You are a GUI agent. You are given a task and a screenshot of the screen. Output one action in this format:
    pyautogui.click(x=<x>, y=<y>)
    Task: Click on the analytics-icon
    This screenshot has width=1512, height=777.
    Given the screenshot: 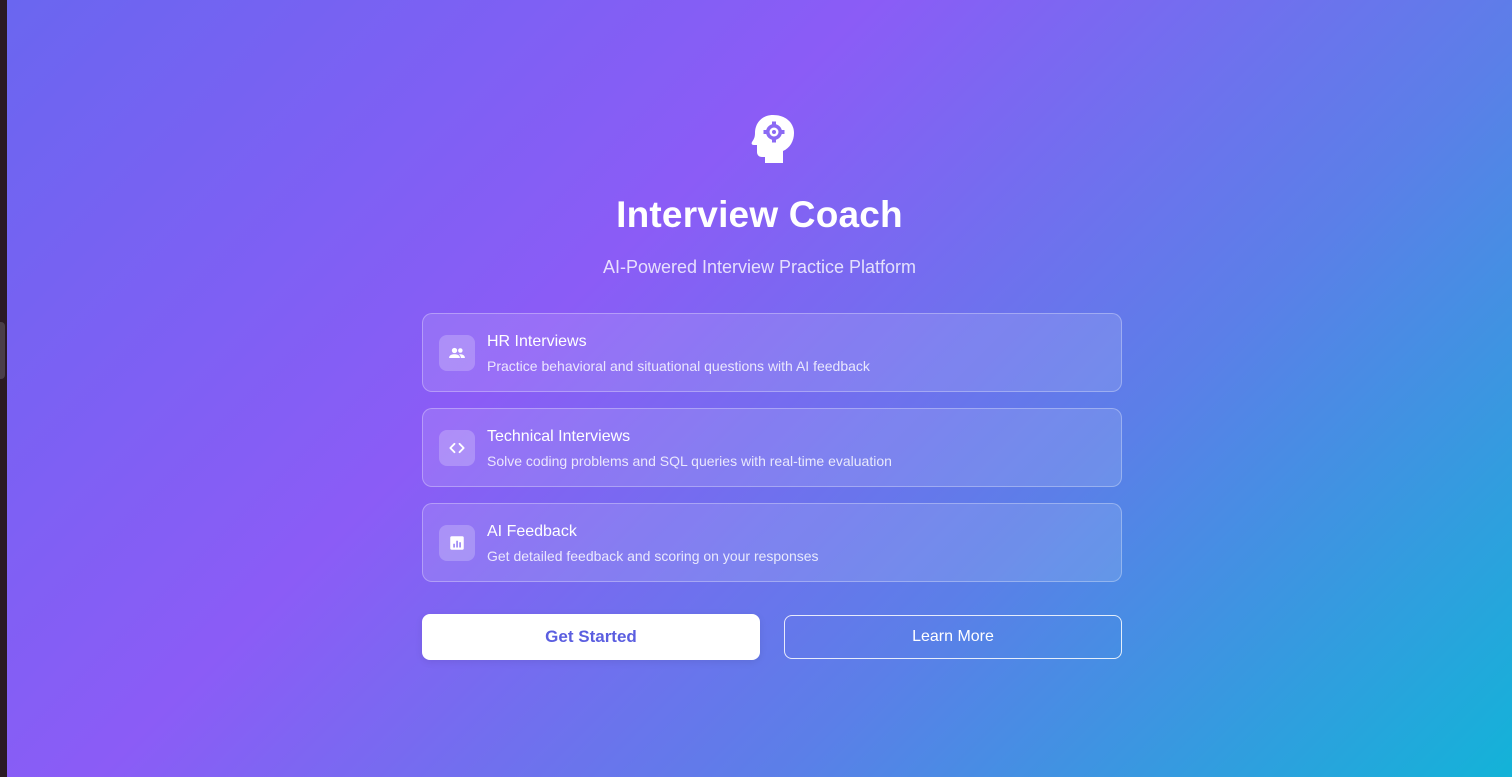 What is the action you would take?
    pyautogui.click(x=457, y=543)
    